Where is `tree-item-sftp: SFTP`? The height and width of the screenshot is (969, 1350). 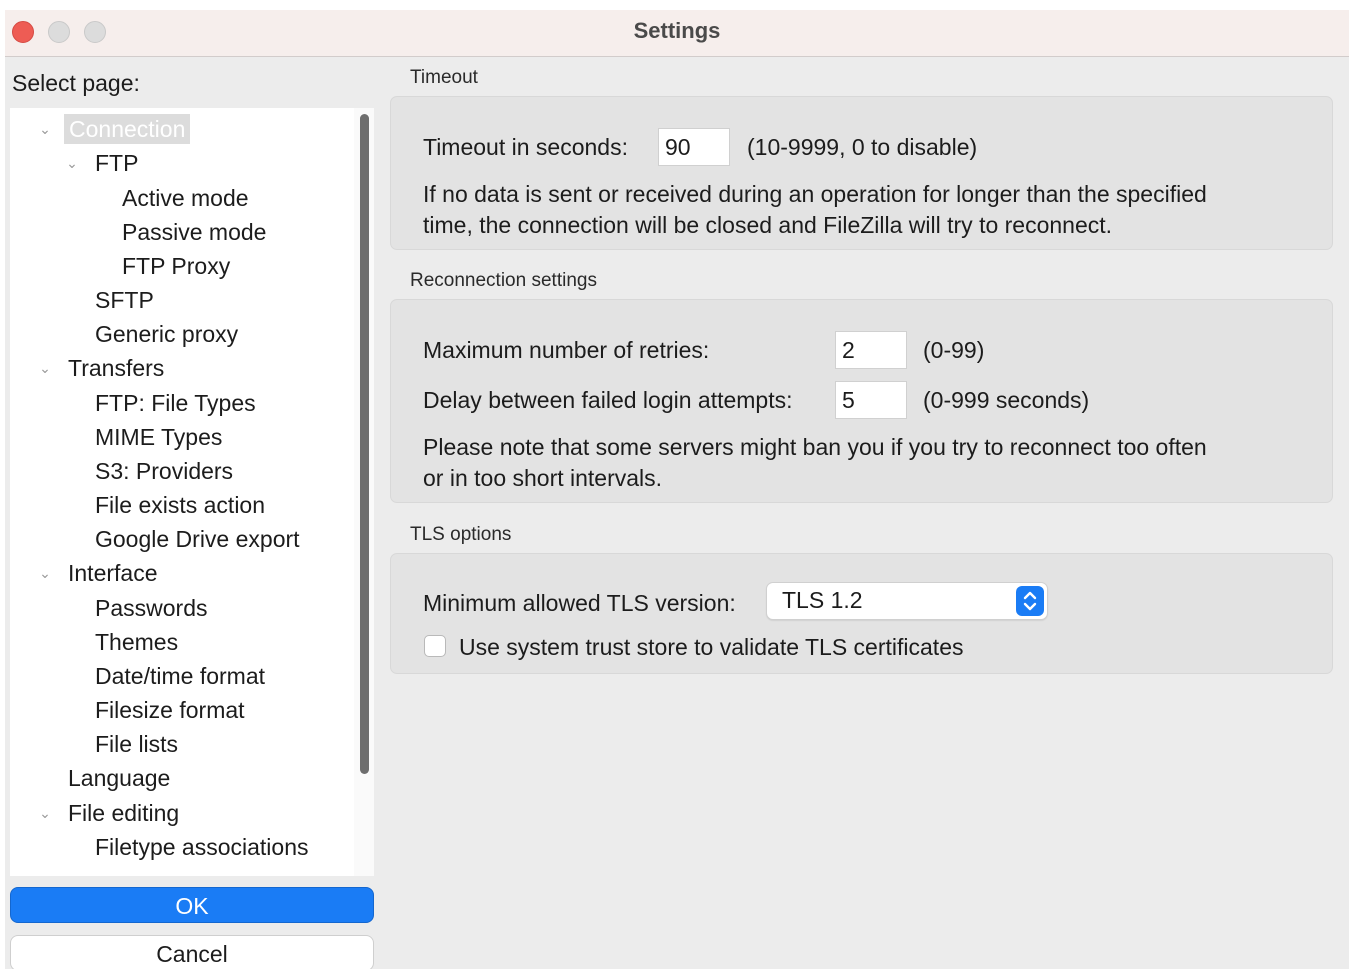 tree-item-sftp: SFTP is located at coordinates (124, 300).